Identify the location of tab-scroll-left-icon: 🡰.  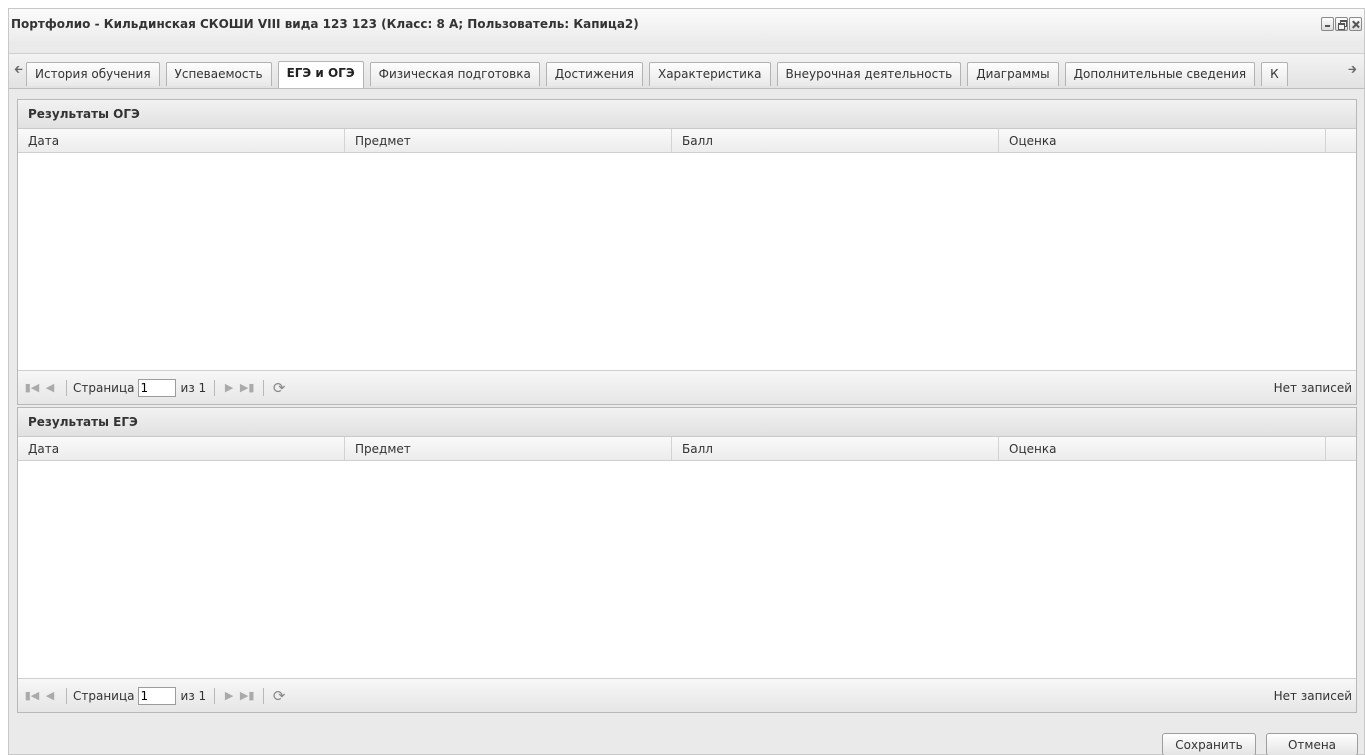
(18, 70).